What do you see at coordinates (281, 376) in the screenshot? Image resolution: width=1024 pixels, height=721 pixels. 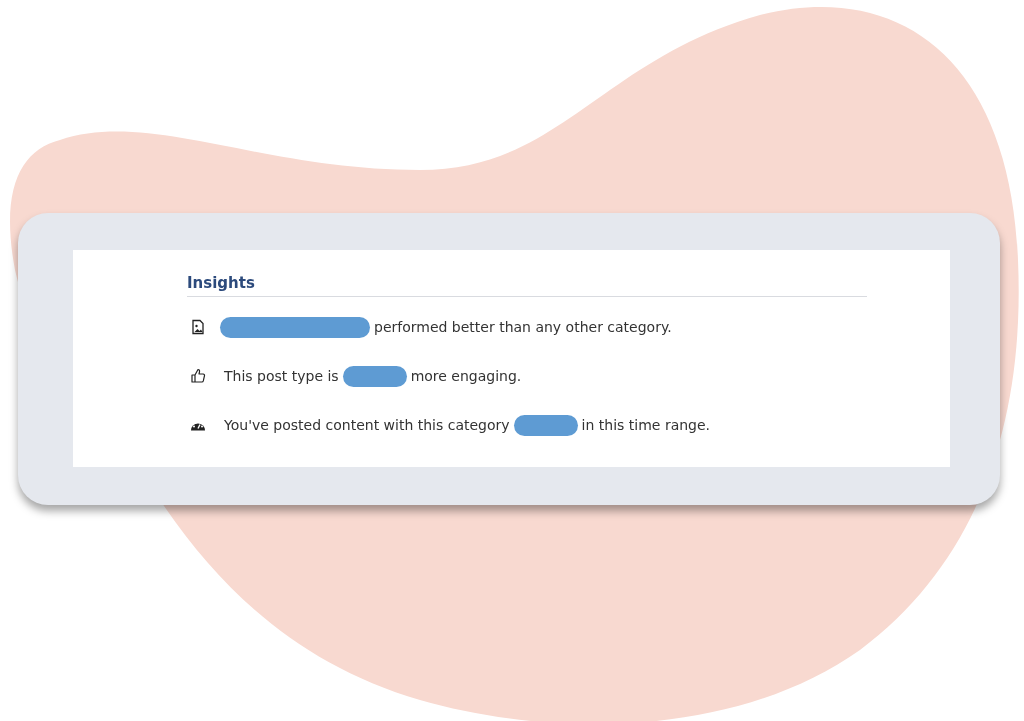 I see `insight-text: This post type is` at bounding box center [281, 376].